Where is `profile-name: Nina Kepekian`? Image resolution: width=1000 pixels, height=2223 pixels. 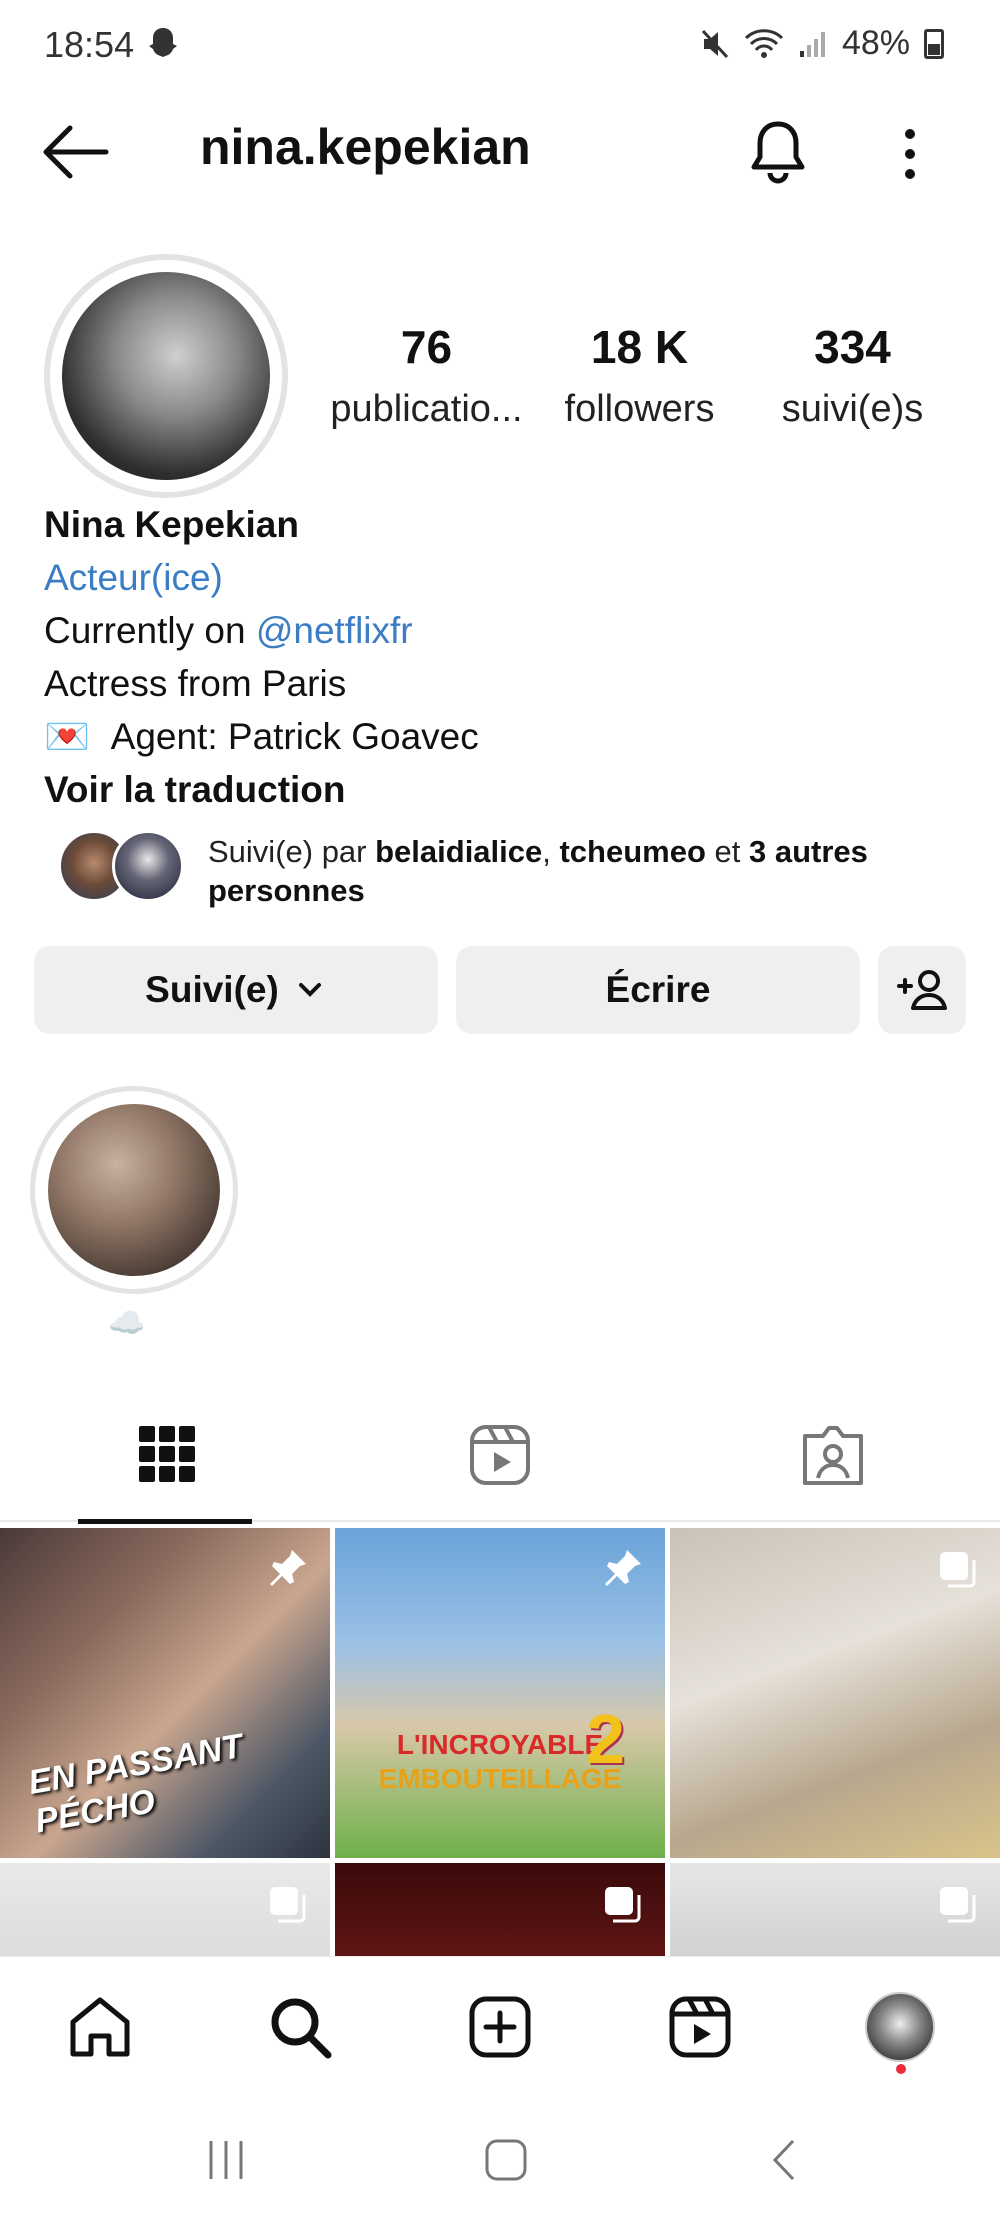
profile-name: Nina Kepekian is located at coordinates (171, 524).